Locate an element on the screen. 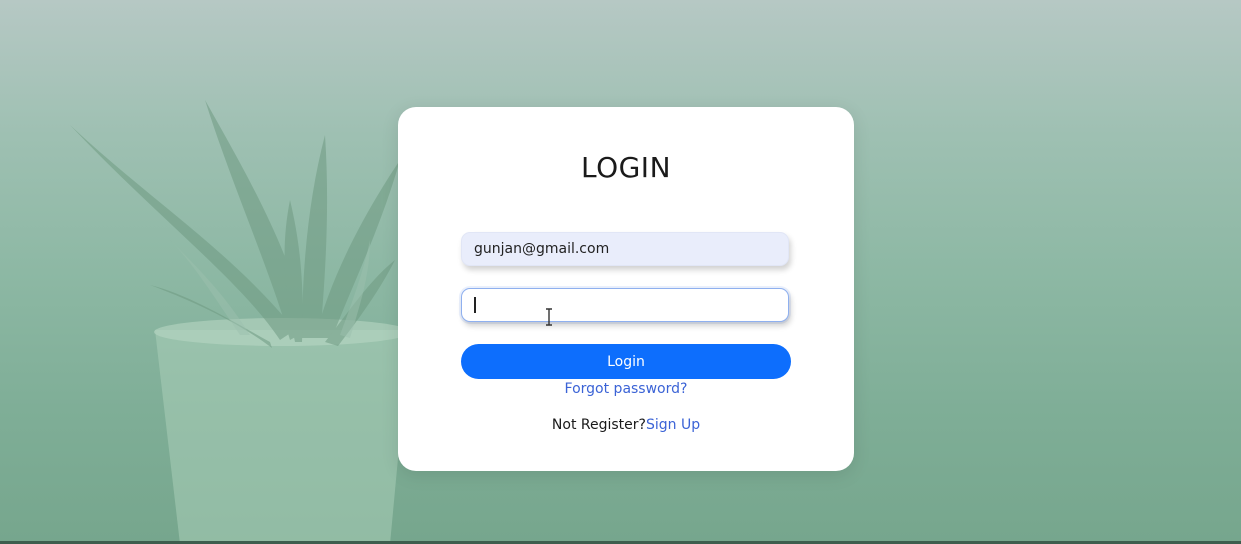  email-field: gunjan@gmail.com is located at coordinates (625, 249).